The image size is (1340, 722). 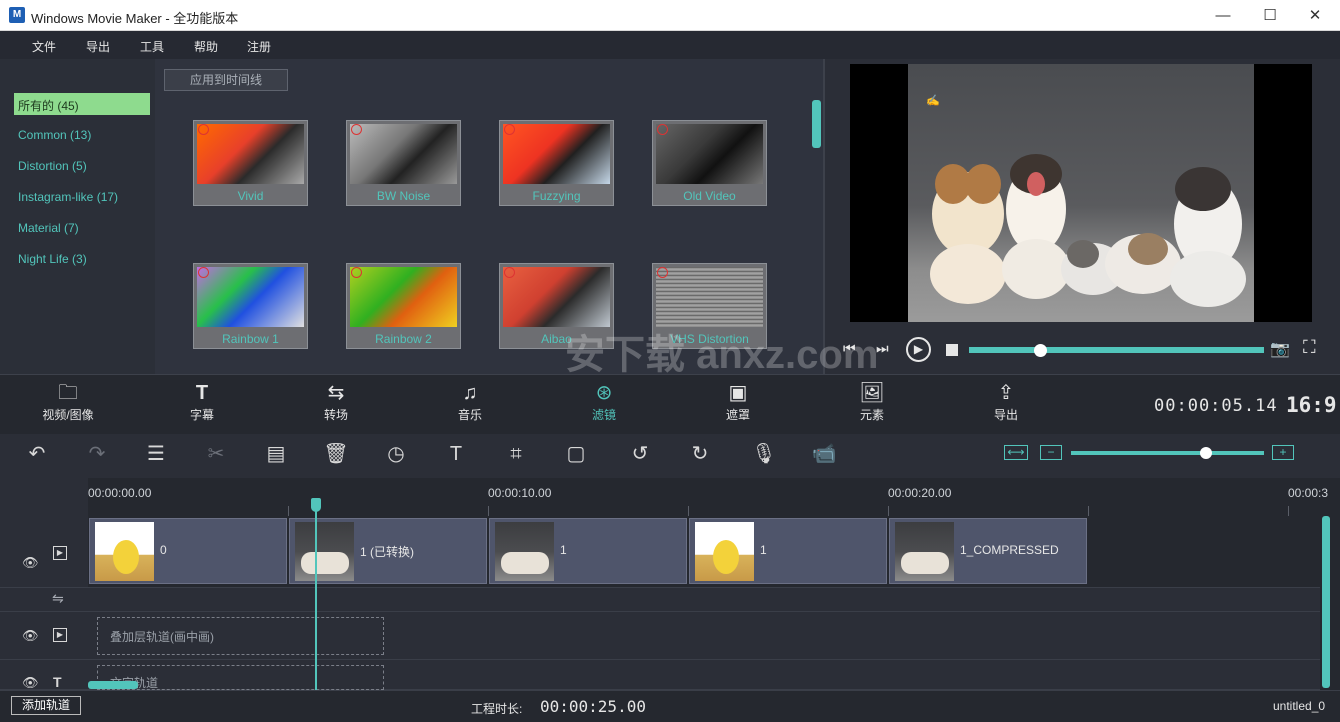 What do you see at coordinates (1314, 348) in the screenshot?
I see `fullscreen-icon: ⛶` at bounding box center [1314, 348].